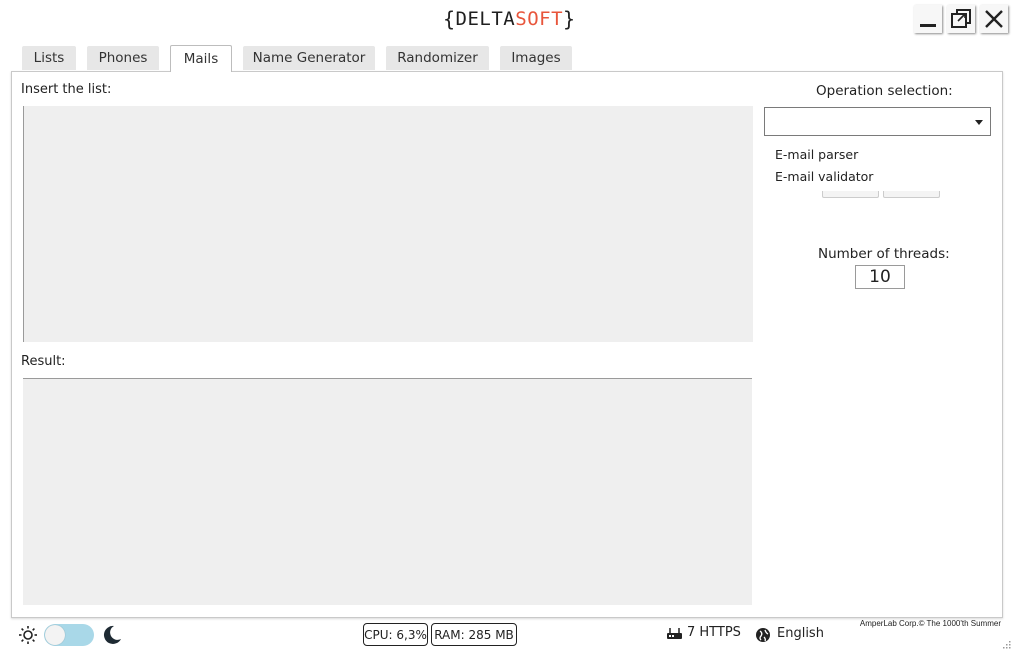  I want to click on copyright-text: AmperLab Corp.© The 1000'th Summer, so click(930, 623).